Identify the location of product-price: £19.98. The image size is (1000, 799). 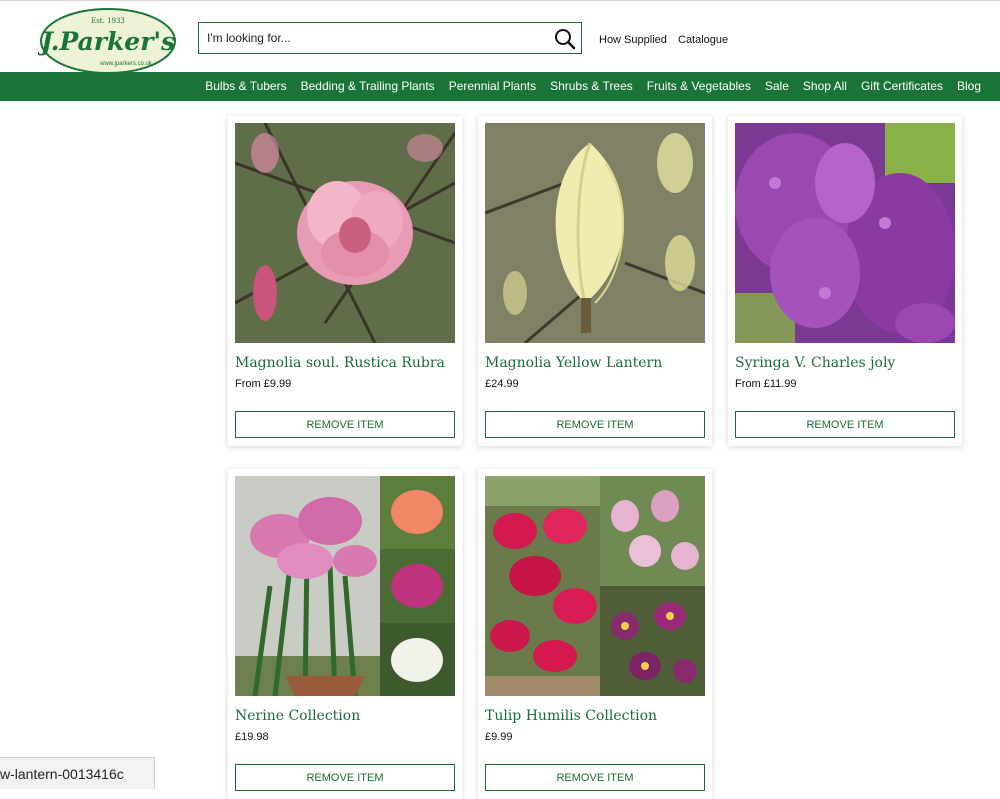
(252, 737).